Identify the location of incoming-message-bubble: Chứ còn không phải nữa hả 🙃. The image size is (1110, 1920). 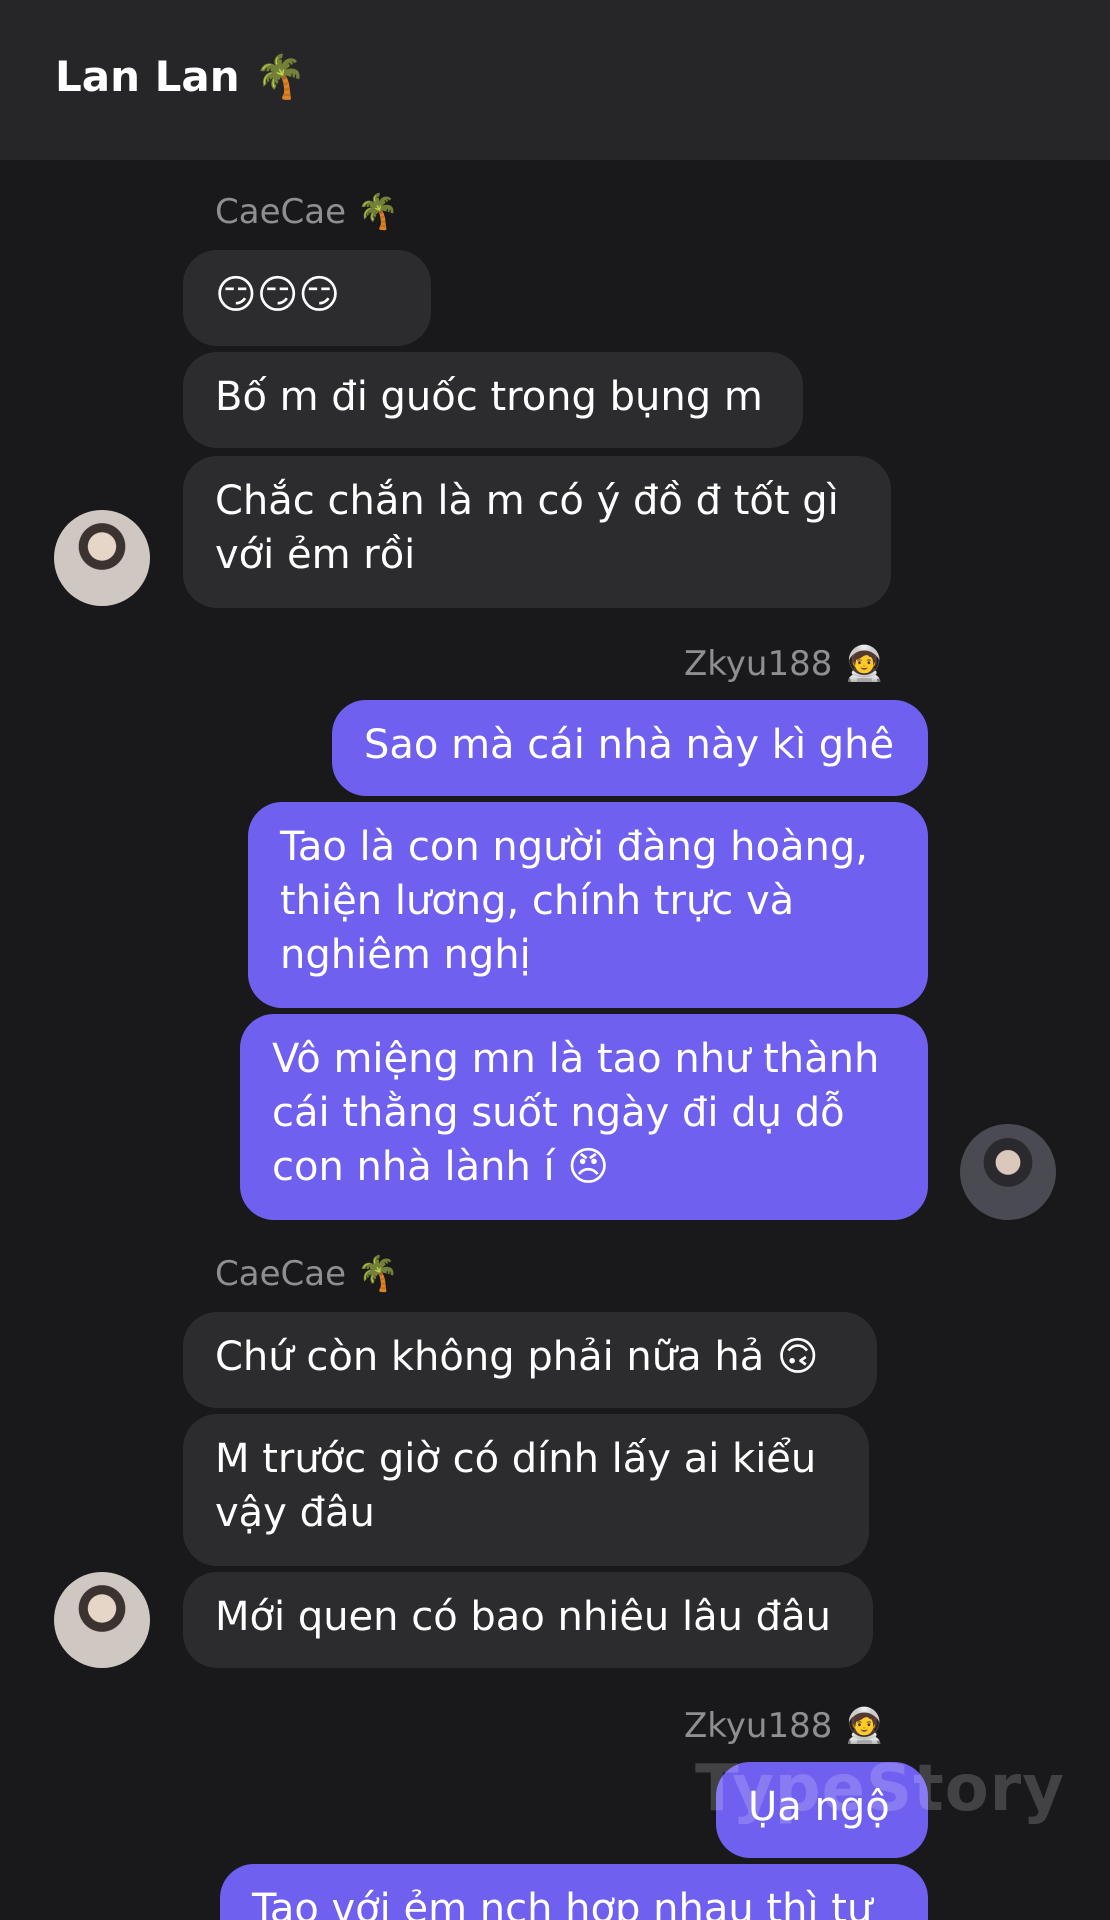
(530, 1360).